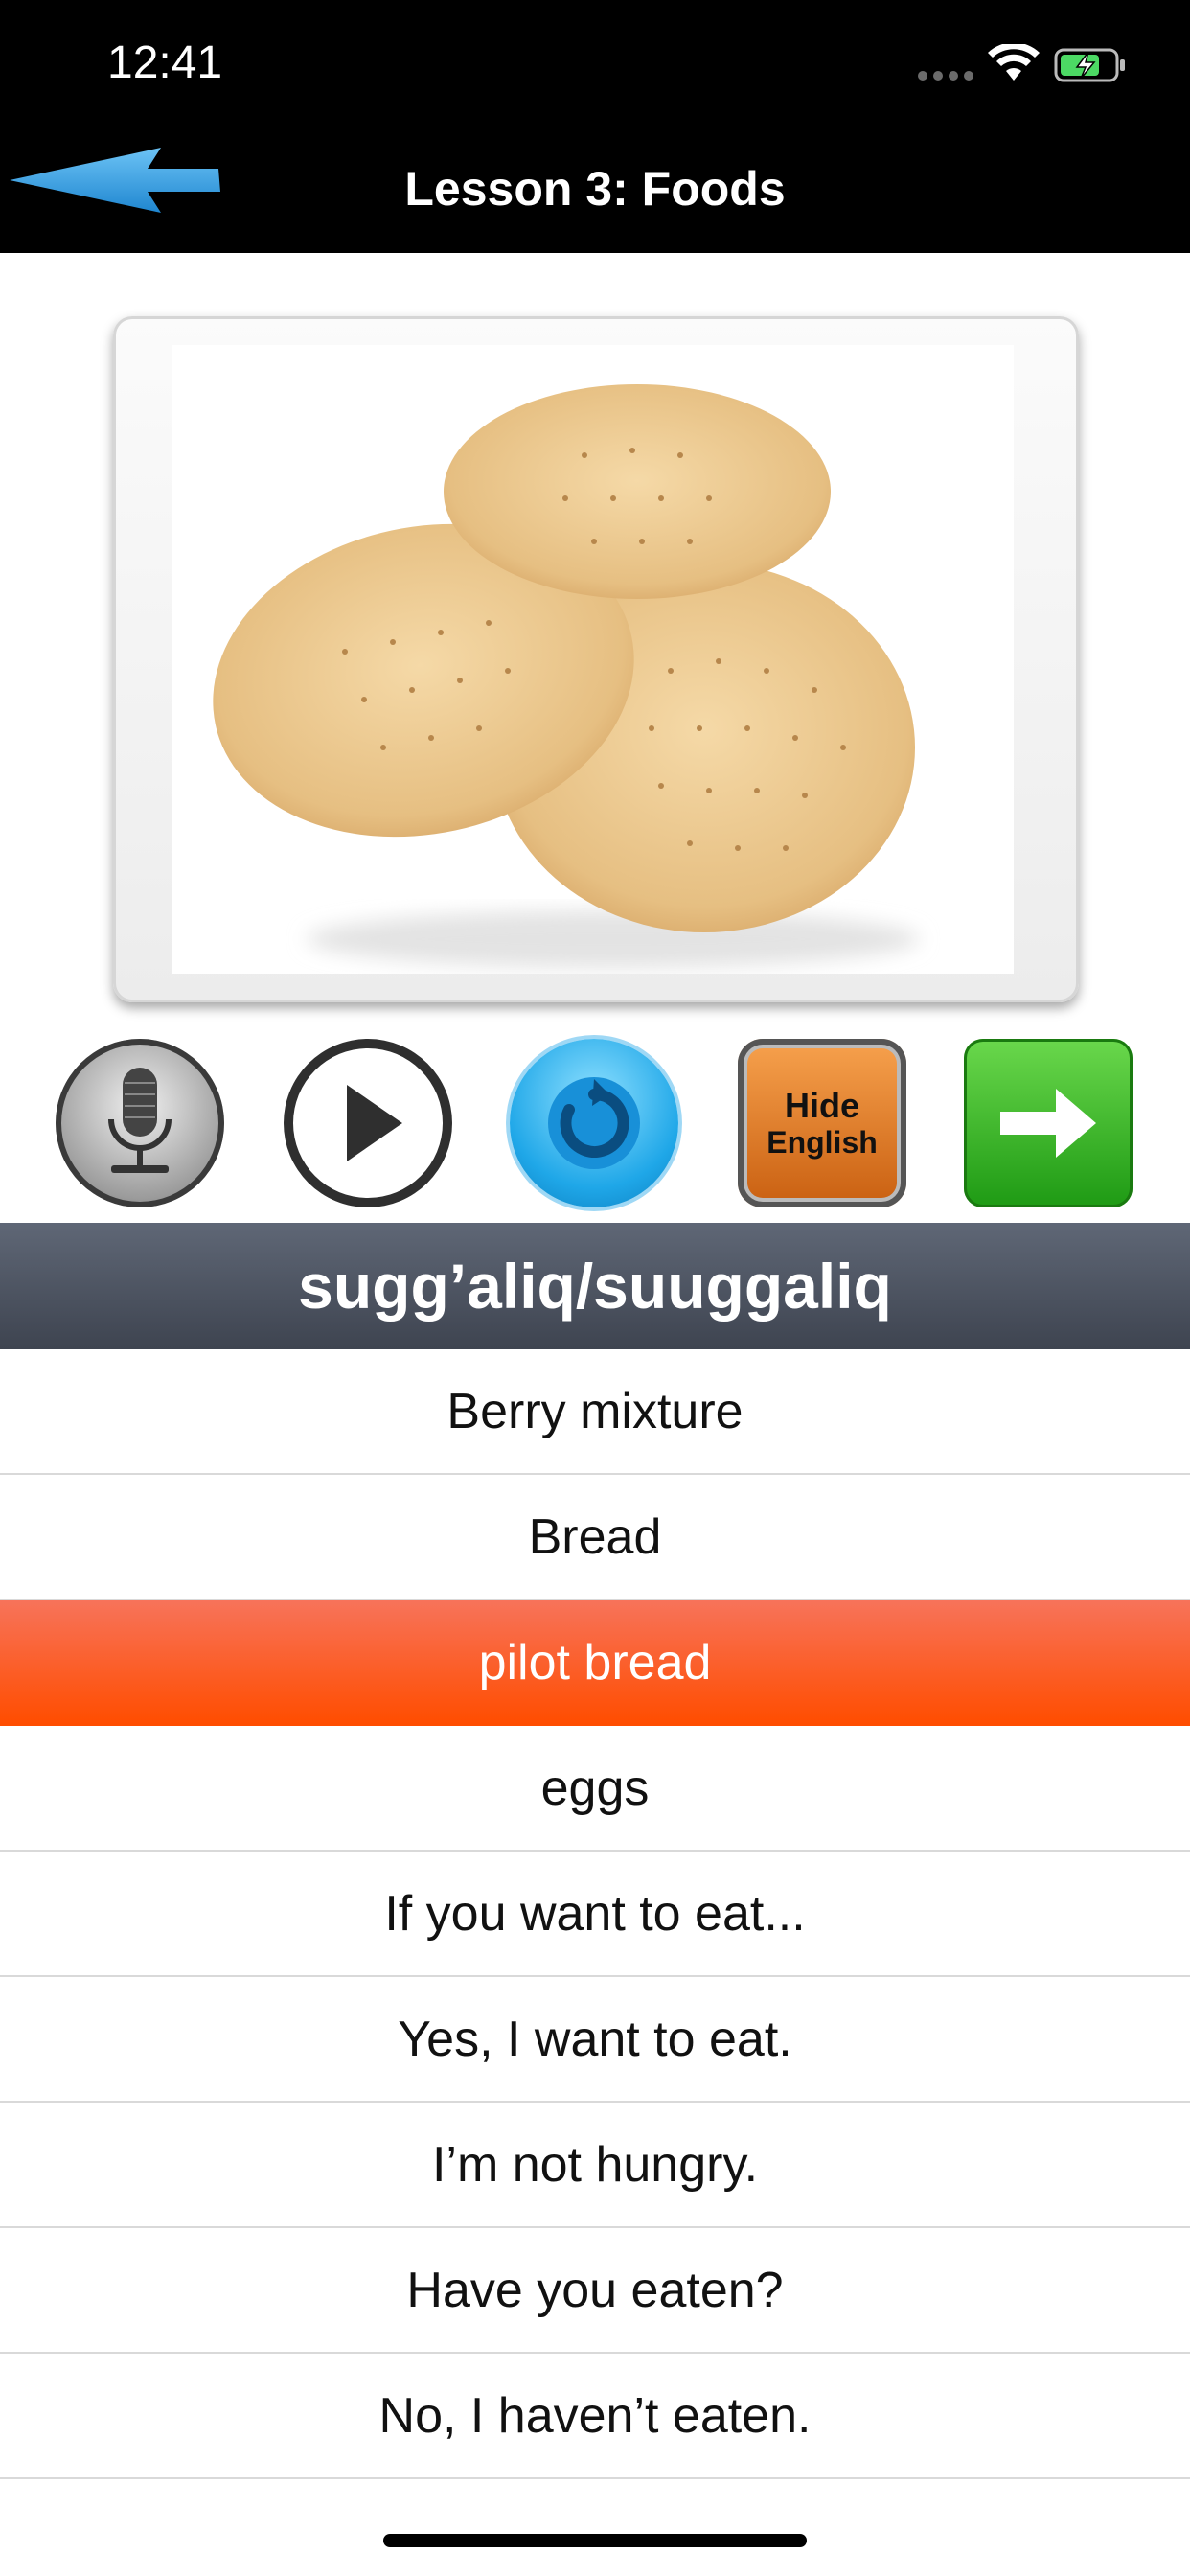 Image resolution: width=1190 pixels, height=2576 pixels. What do you see at coordinates (567, 676) in the screenshot?
I see `crackers-illustration` at bounding box center [567, 676].